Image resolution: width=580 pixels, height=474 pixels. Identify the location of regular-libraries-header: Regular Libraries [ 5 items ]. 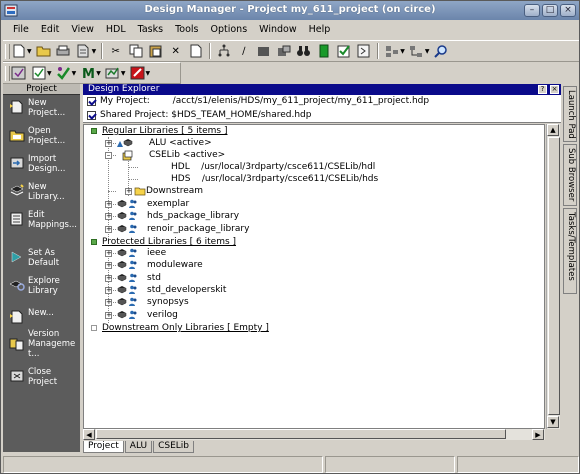
(164, 131).